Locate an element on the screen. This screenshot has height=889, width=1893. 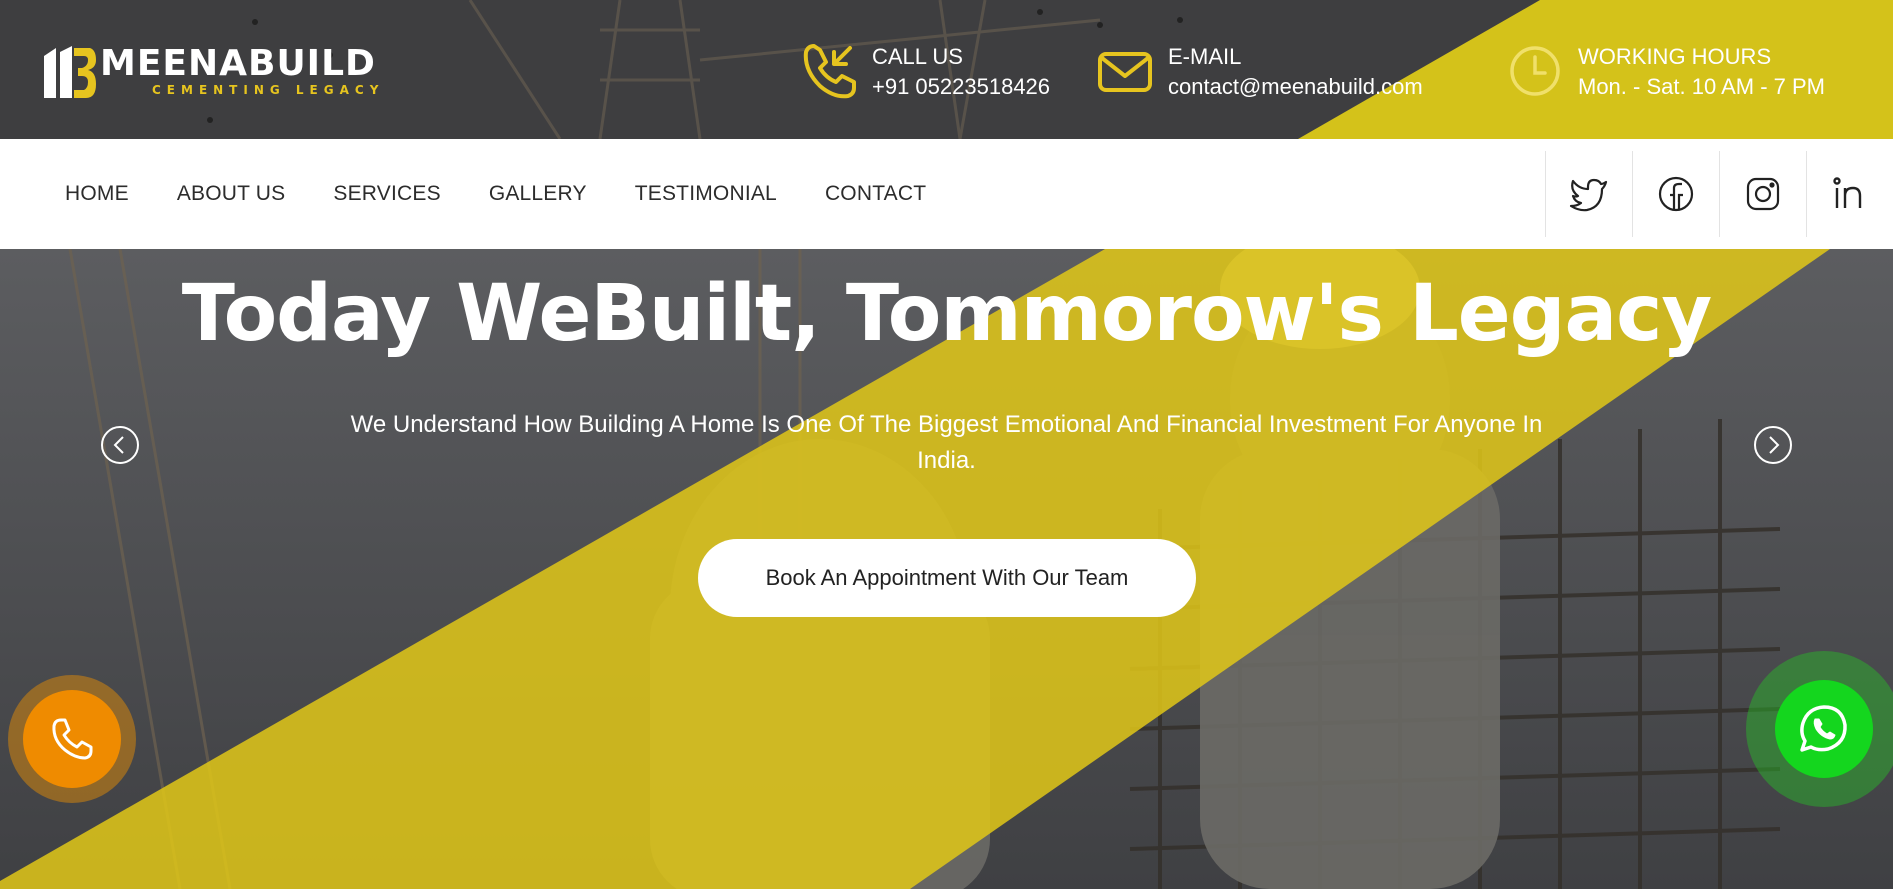
email-address: contact@meenabuild.com is located at coordinates (1295, 87).